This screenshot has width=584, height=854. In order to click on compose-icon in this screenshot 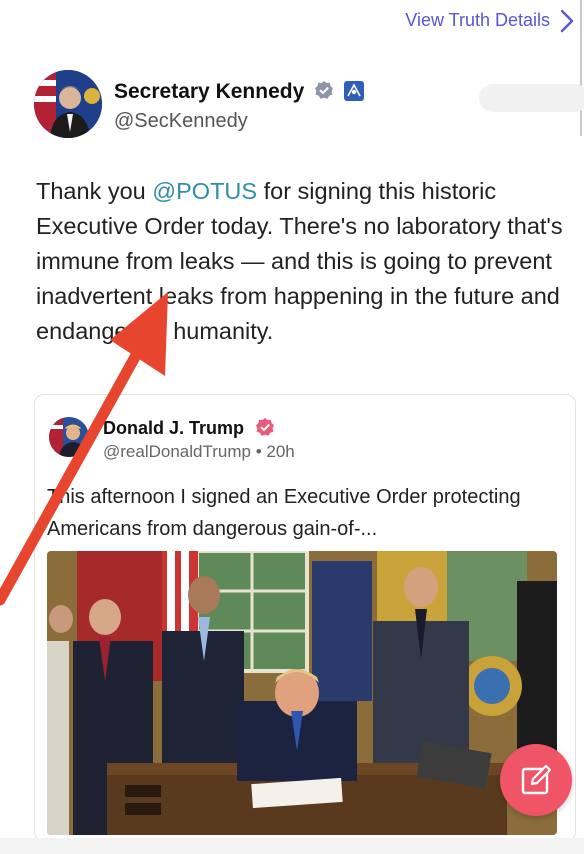, I will do `click(536, 779)`.